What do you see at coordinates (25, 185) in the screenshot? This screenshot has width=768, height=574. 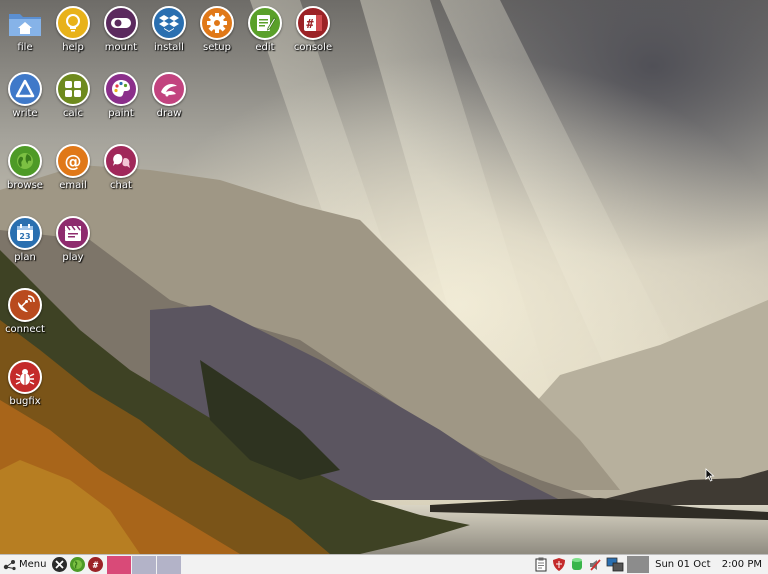 I see `desktop-icon-label: browse` at bounding box center [25, 185].